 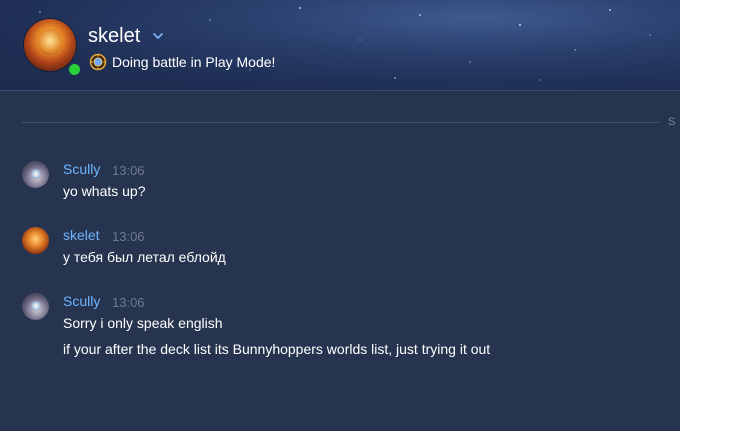 I want to click on user-avatar, so click(x=50, y=45).